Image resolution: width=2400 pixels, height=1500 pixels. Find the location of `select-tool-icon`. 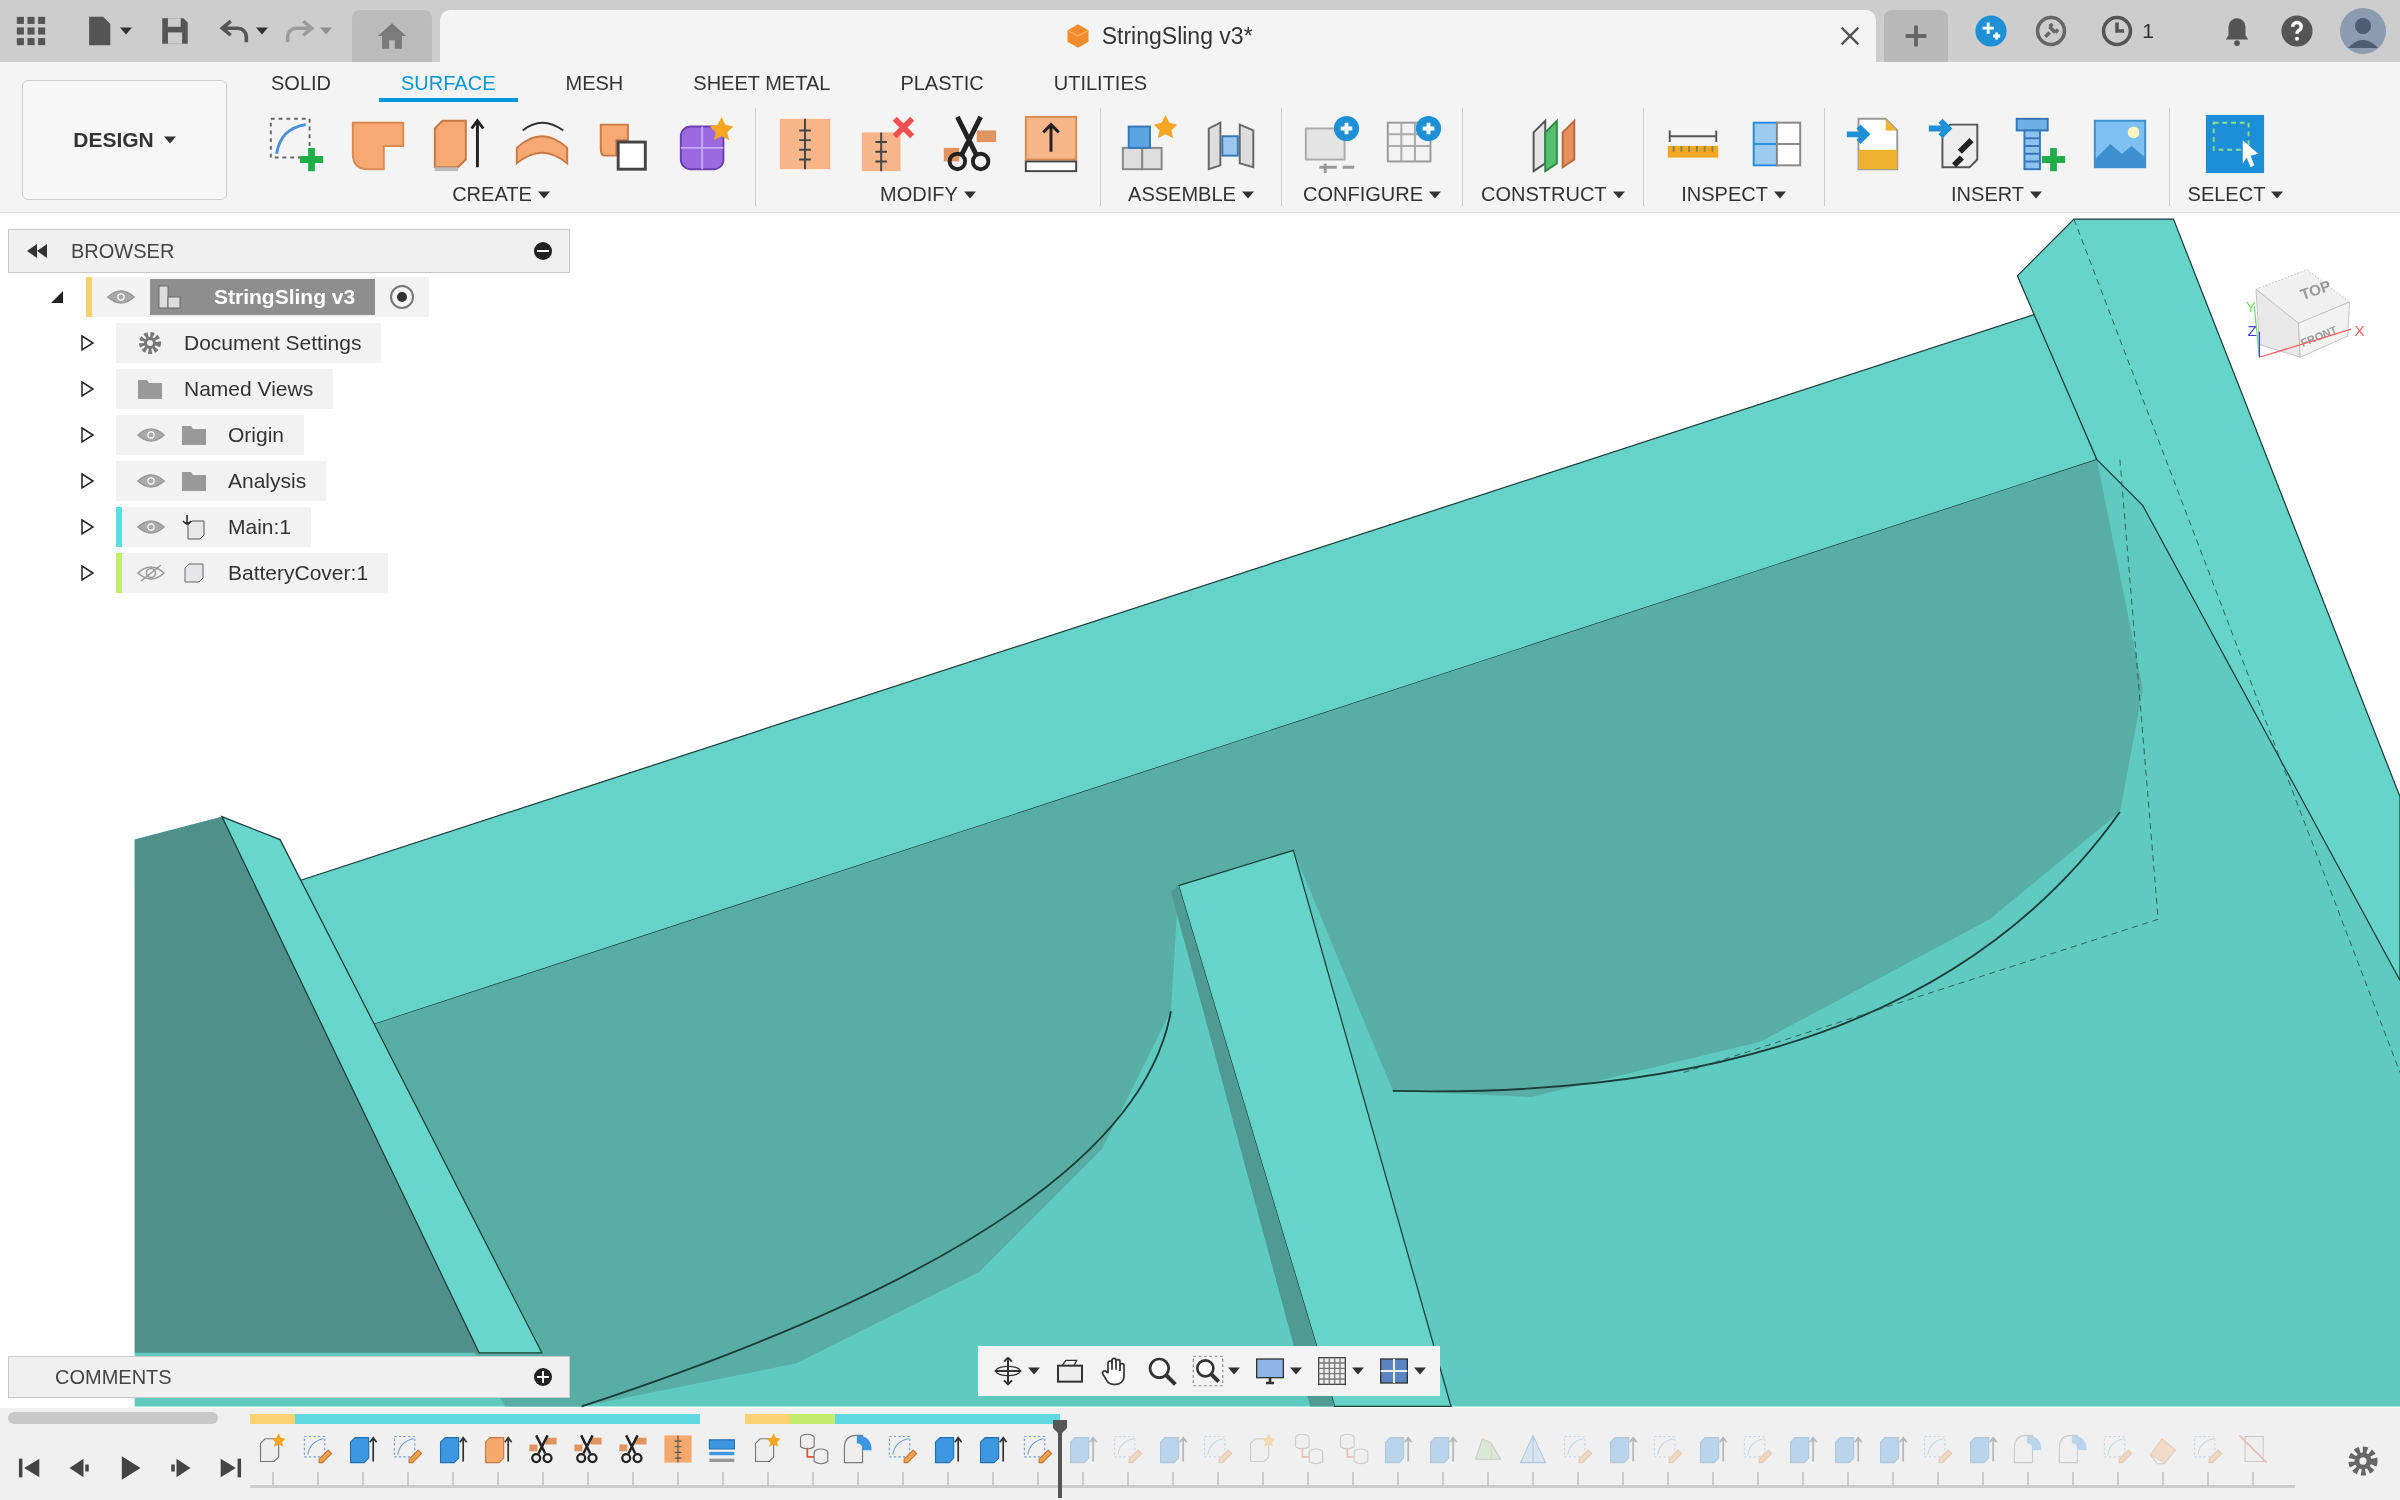

select-tool-icon is located at coordinates (2235, 143).